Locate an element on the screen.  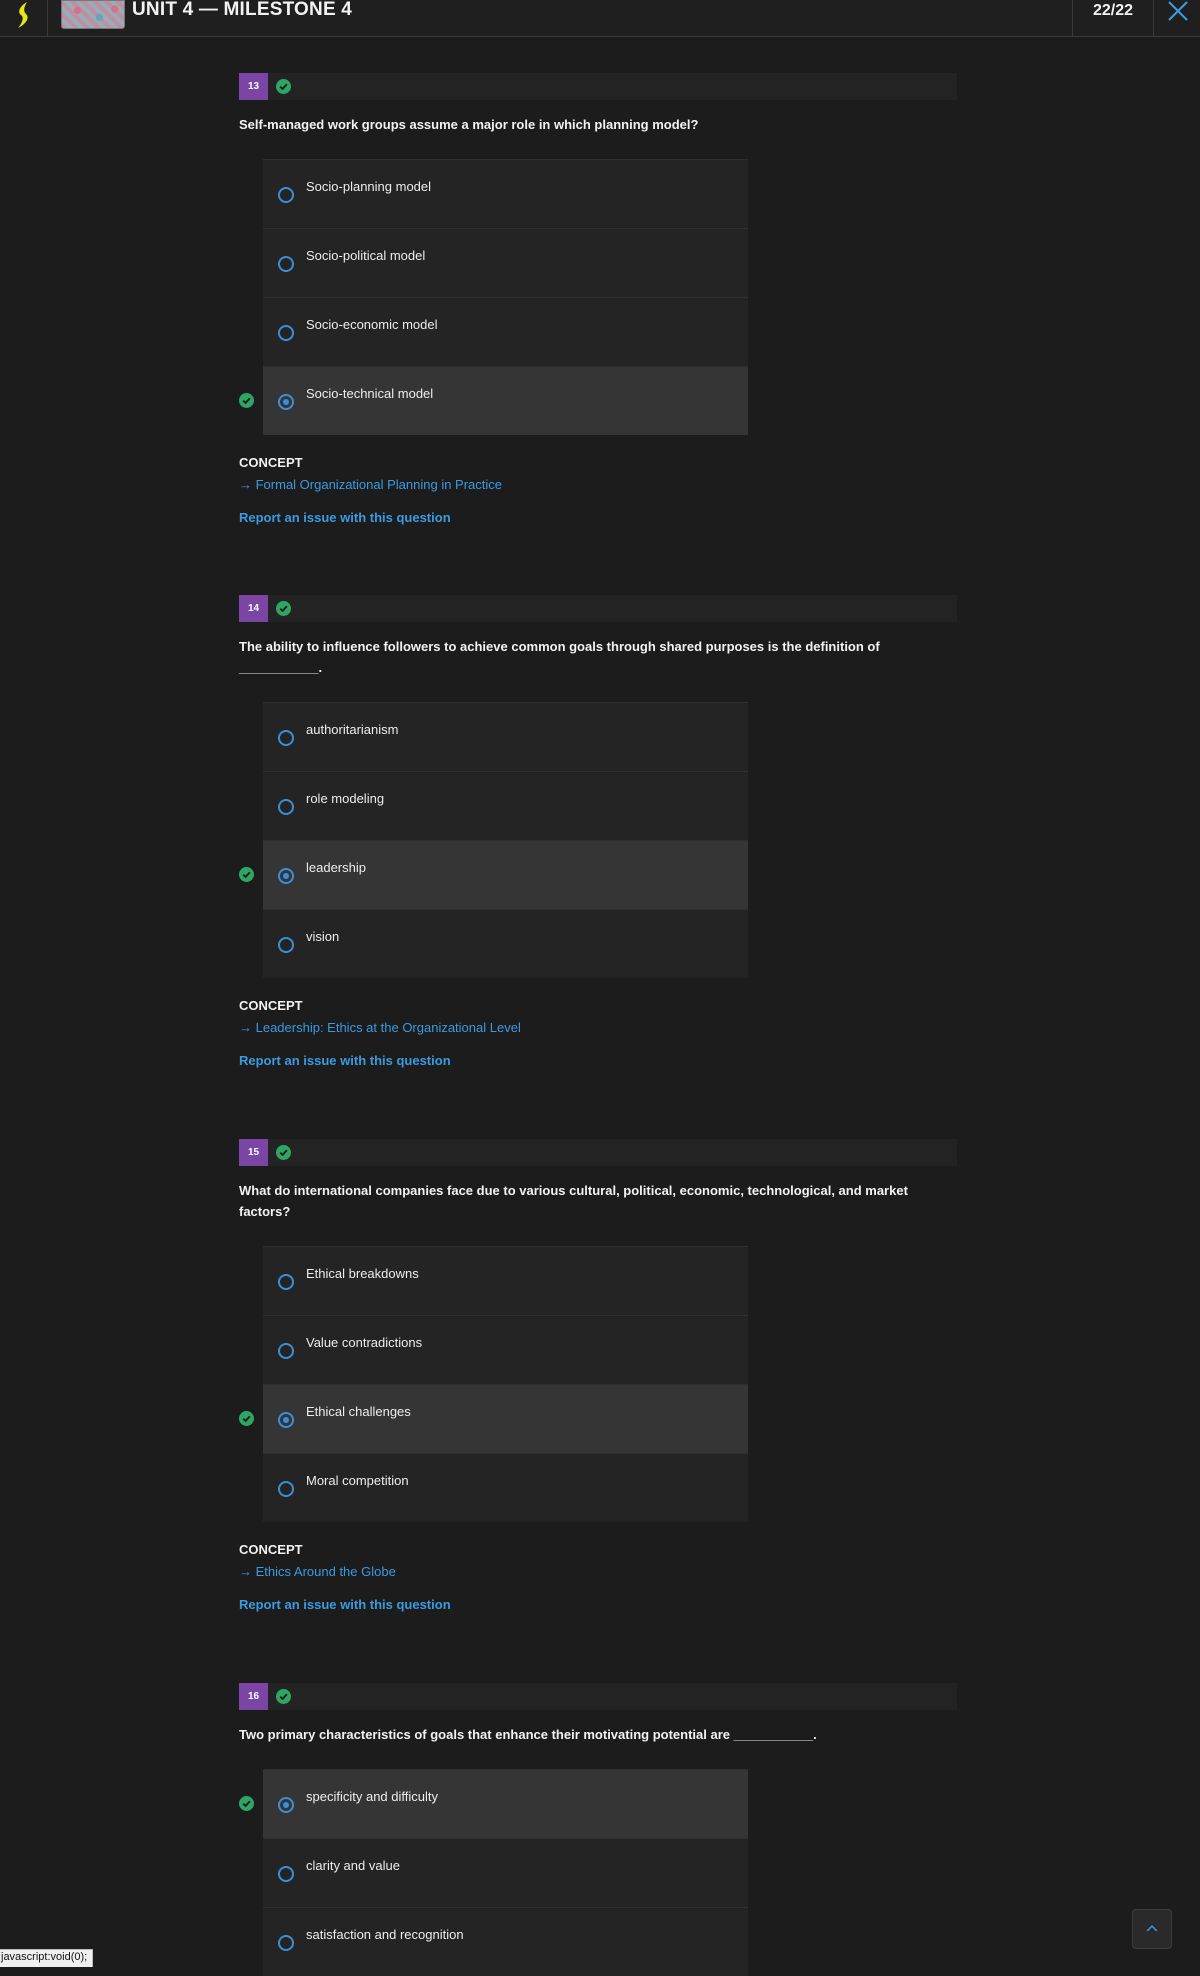
option-label: Socio-planning model is located at coordinates (369, 186).